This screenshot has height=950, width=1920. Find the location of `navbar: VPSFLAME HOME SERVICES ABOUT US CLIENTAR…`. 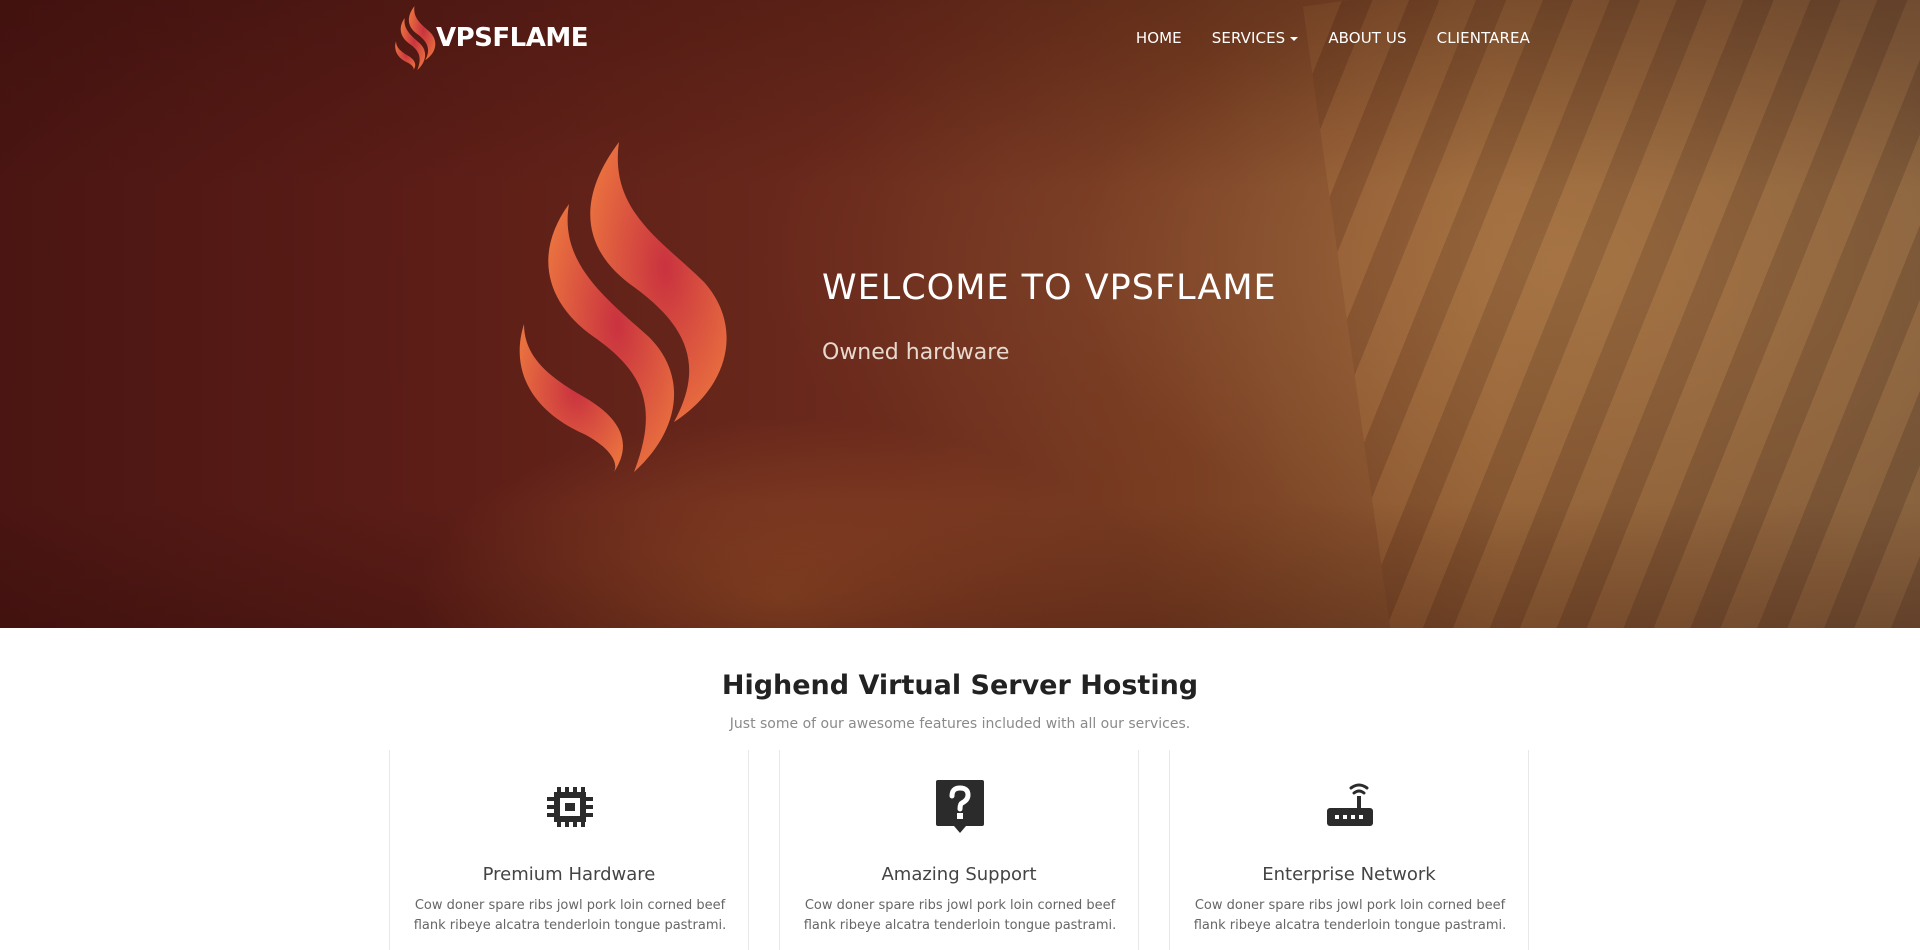

navbar: VPSFLAME HOME SERVICES ABOUT US CLIENTAR… is located at coordinates (960, 39).